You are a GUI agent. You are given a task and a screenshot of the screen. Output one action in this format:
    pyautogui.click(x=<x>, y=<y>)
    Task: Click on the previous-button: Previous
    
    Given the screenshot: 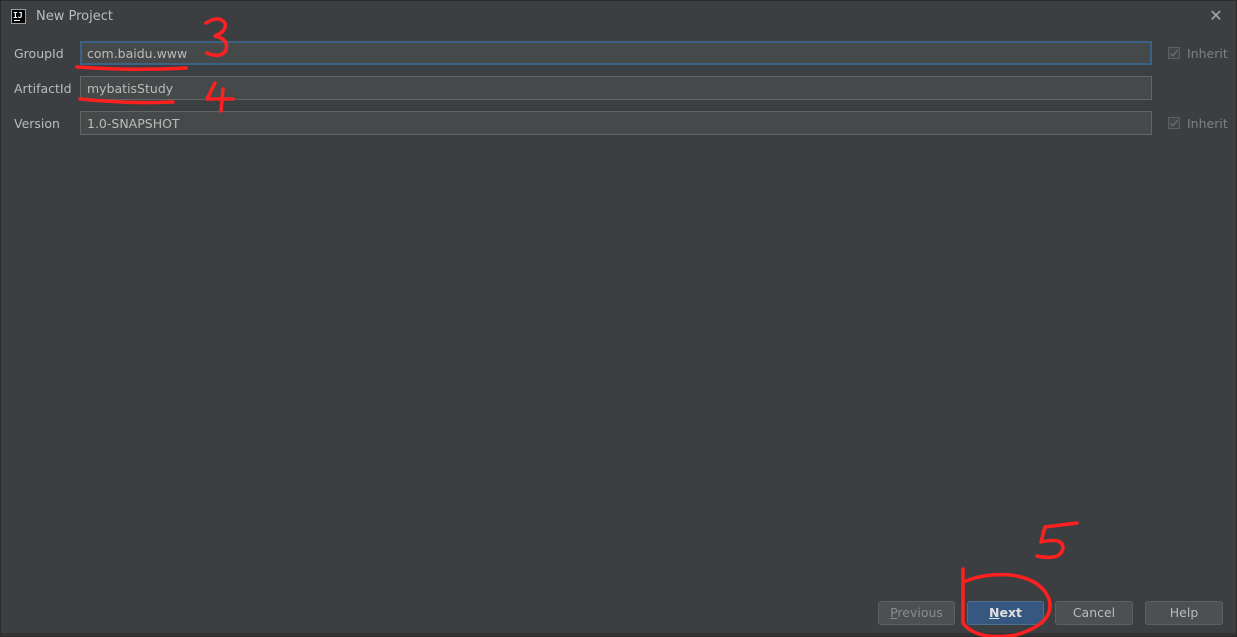 What is the action you would take?
    pyautogui.click(x=916, y=613)
    